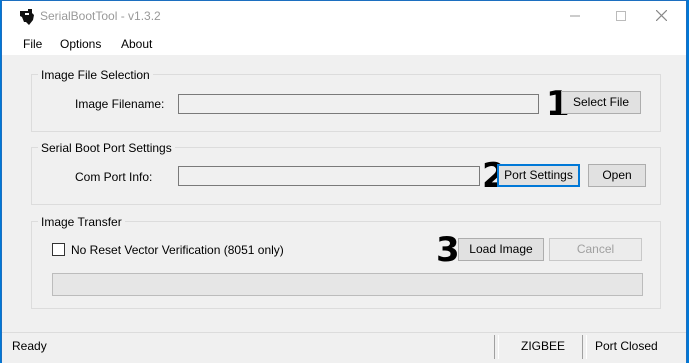 Image resolution: width=689 pixels, height=363 pixels. What do you see at coordinates (358, 104) in the screenshot?
I see `image-filename-field` at bounding box center [358, 104].